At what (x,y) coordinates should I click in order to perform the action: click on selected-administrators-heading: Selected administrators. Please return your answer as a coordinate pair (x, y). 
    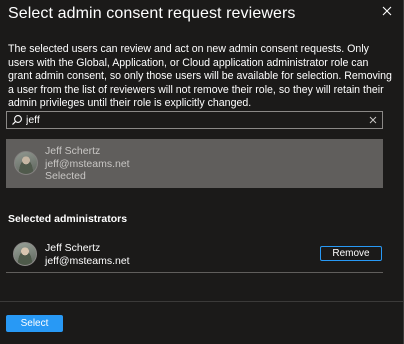
    Looking at the image, I should click on (68, 219).